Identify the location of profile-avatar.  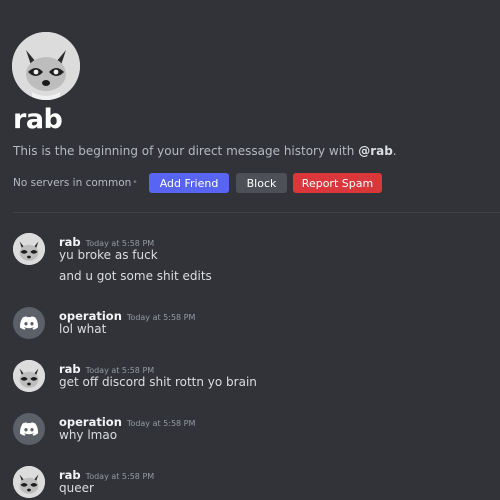
(46, 66).